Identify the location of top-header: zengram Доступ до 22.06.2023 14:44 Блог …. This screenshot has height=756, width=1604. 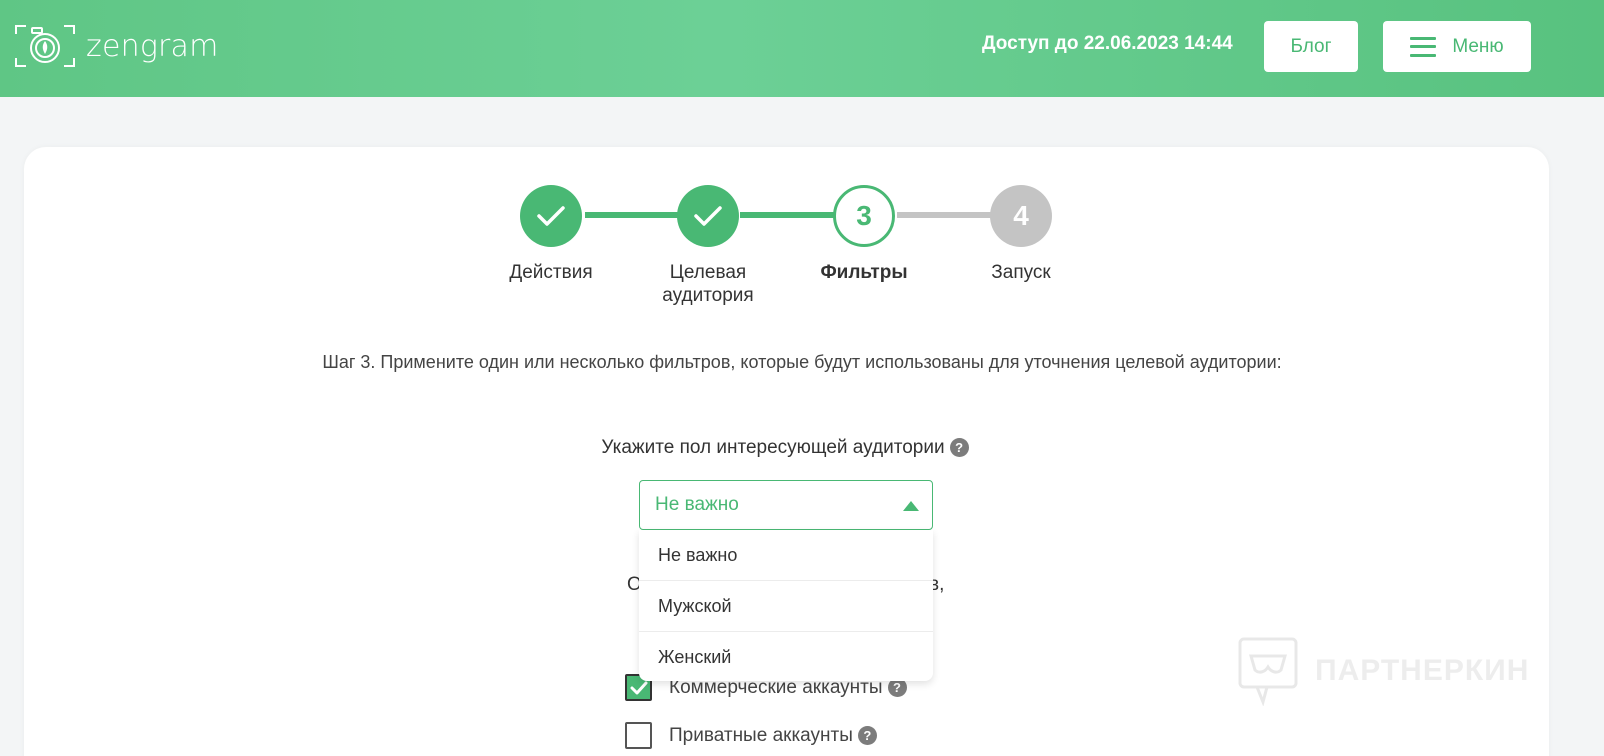
(802, 48).